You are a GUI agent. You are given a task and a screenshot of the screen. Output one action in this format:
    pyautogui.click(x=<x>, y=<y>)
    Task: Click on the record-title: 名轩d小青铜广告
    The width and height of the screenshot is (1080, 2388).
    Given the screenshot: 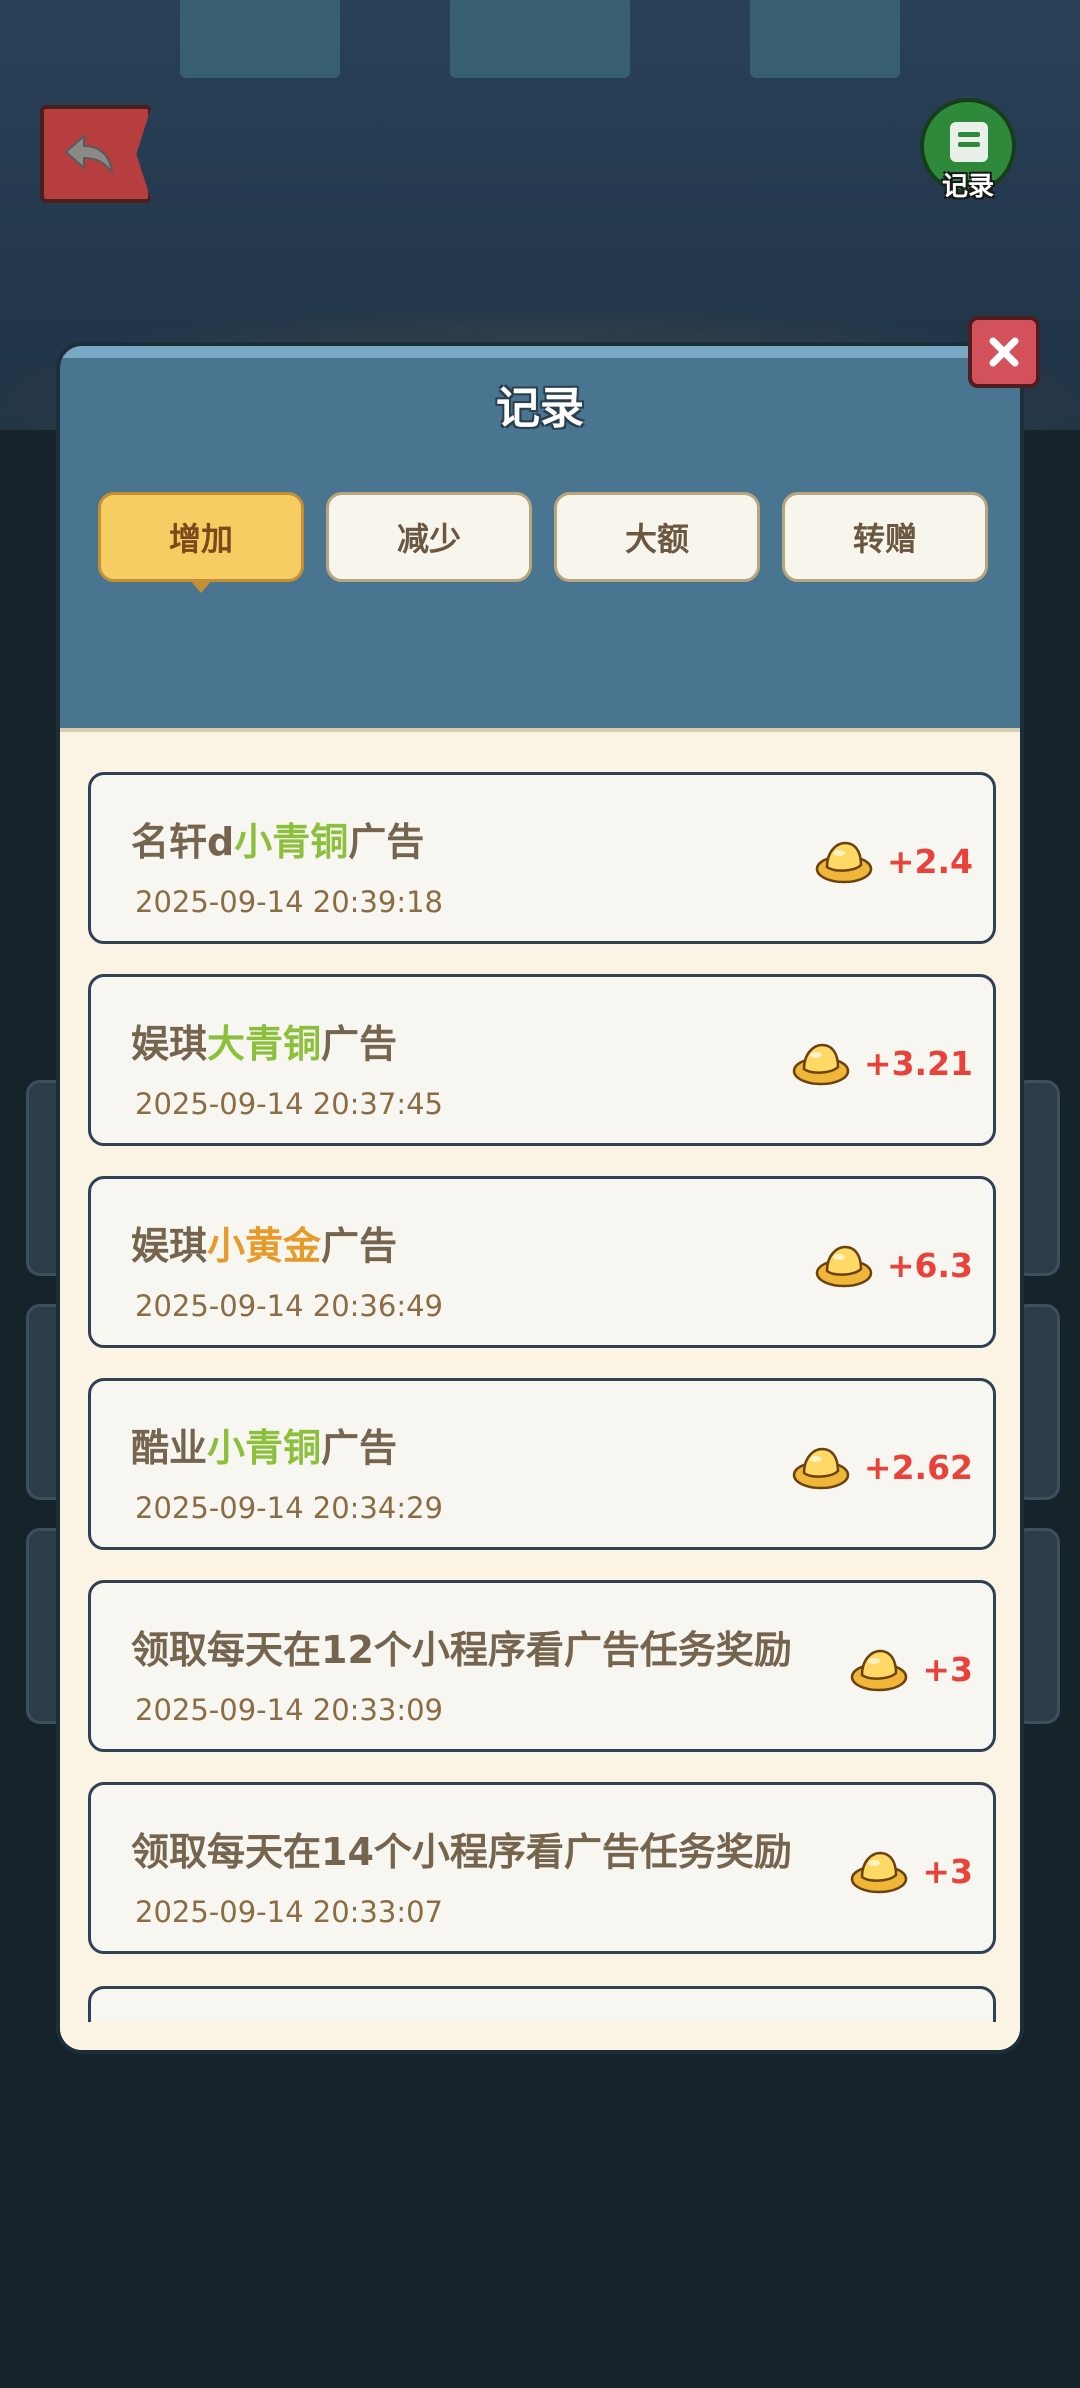 What is the action you would take?
    pyautogui.click(x=278, y=842)
    